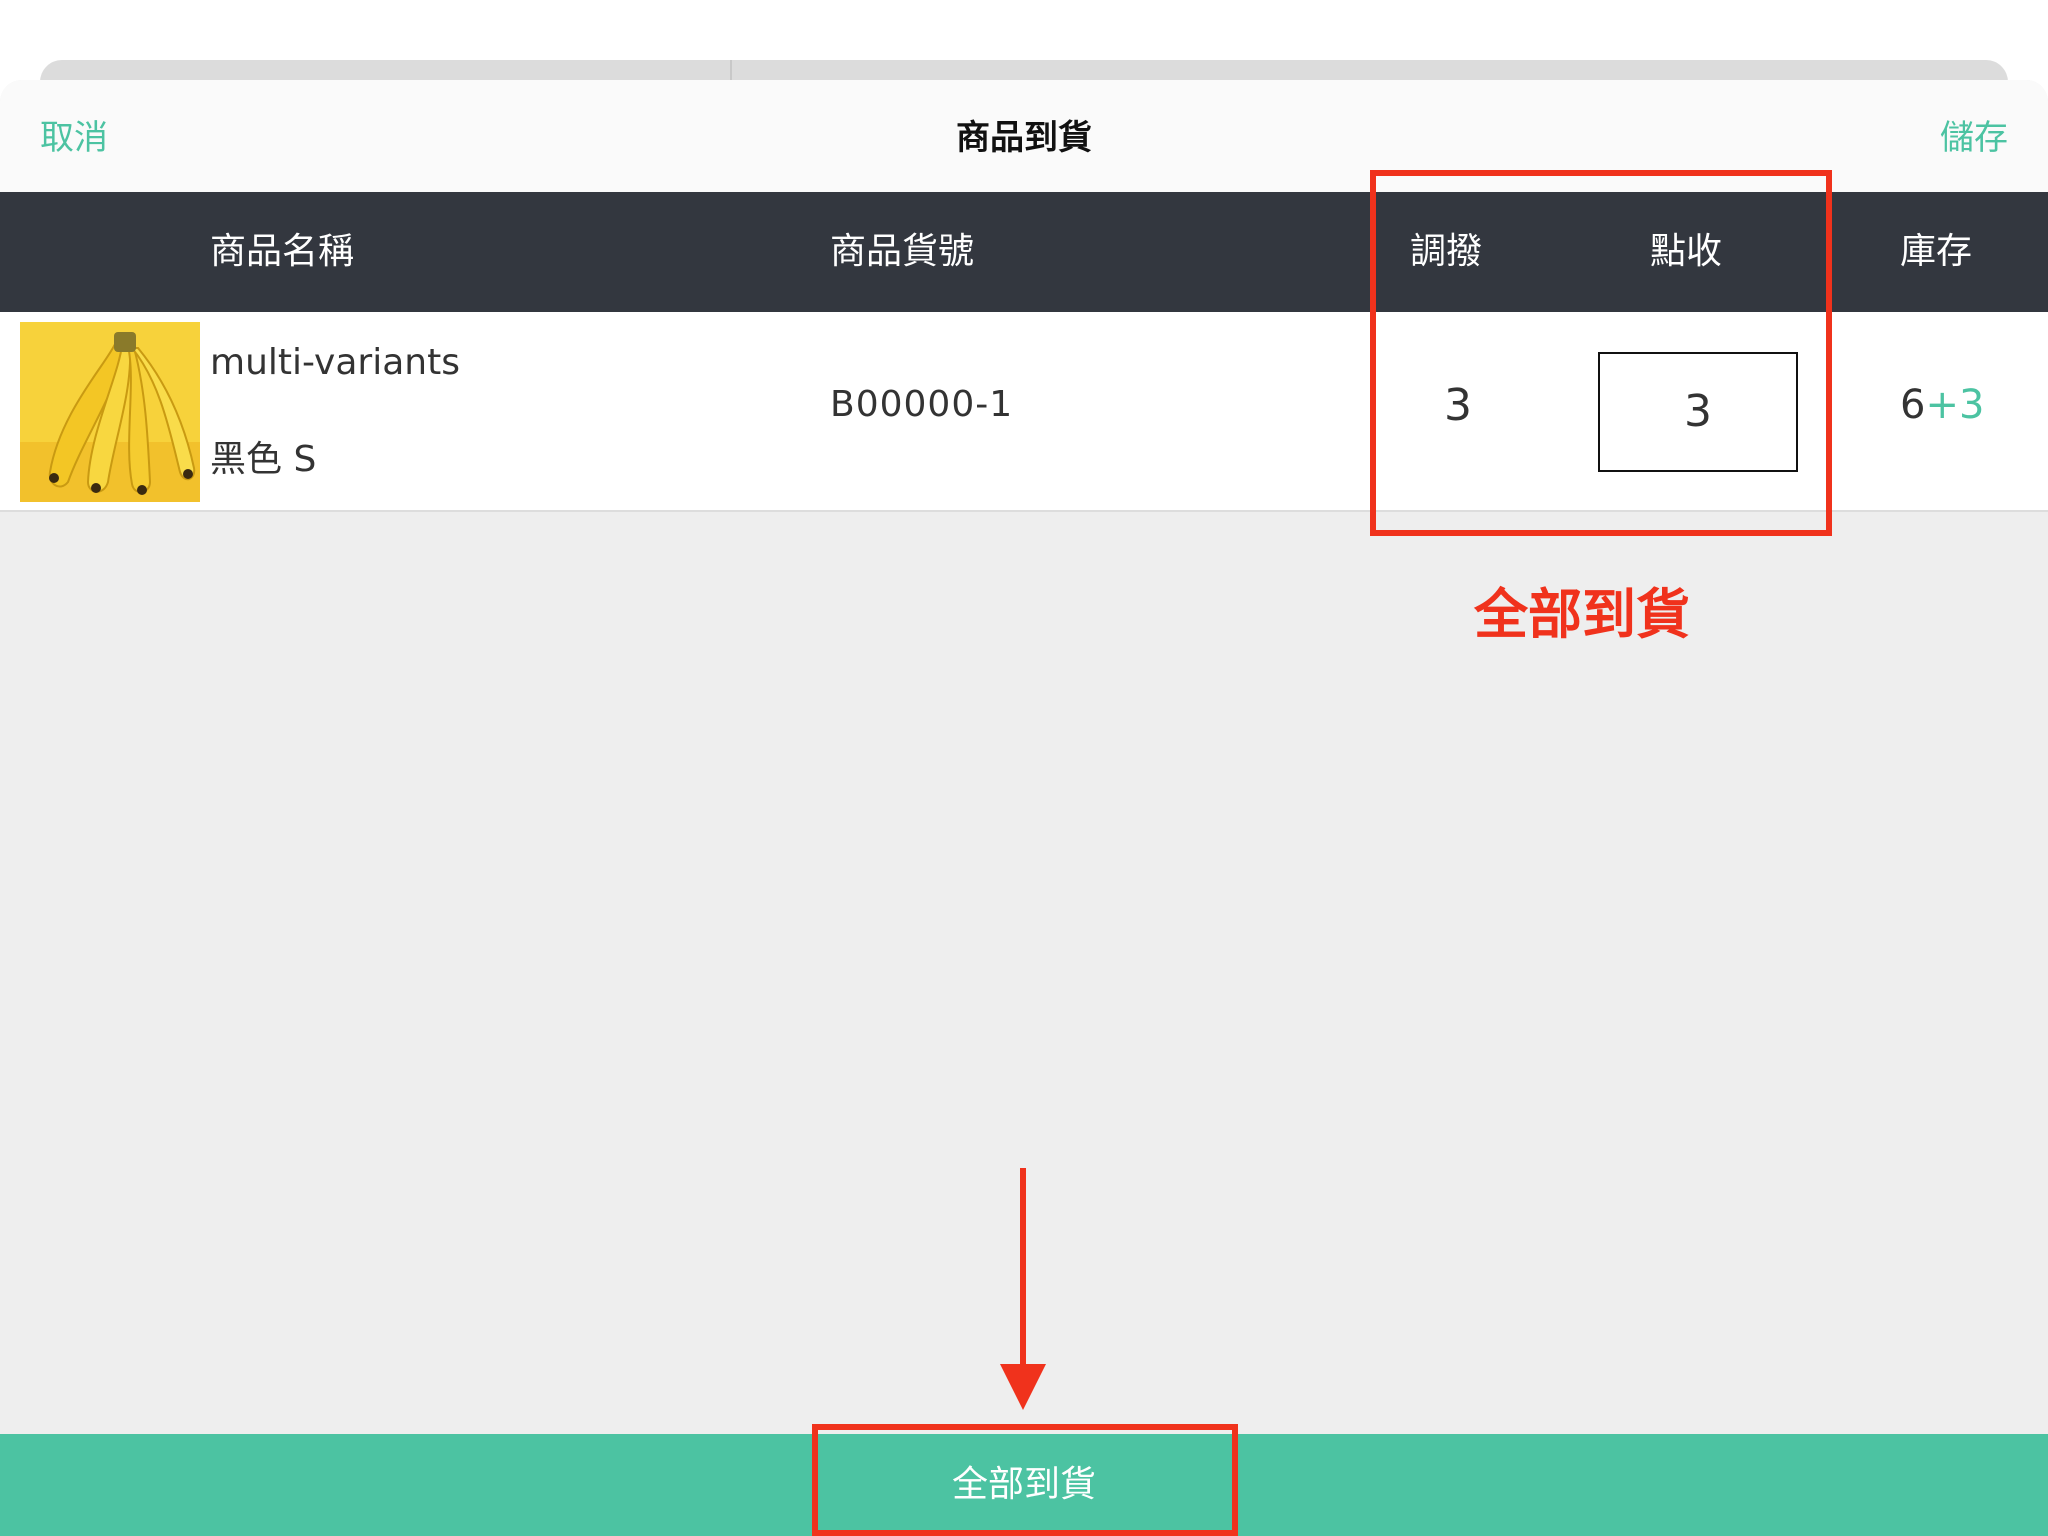  What do you see at coordinates (1913, 405) in the screenshot?
I see `stock-base: 6` at bounding box center [1913, 405].